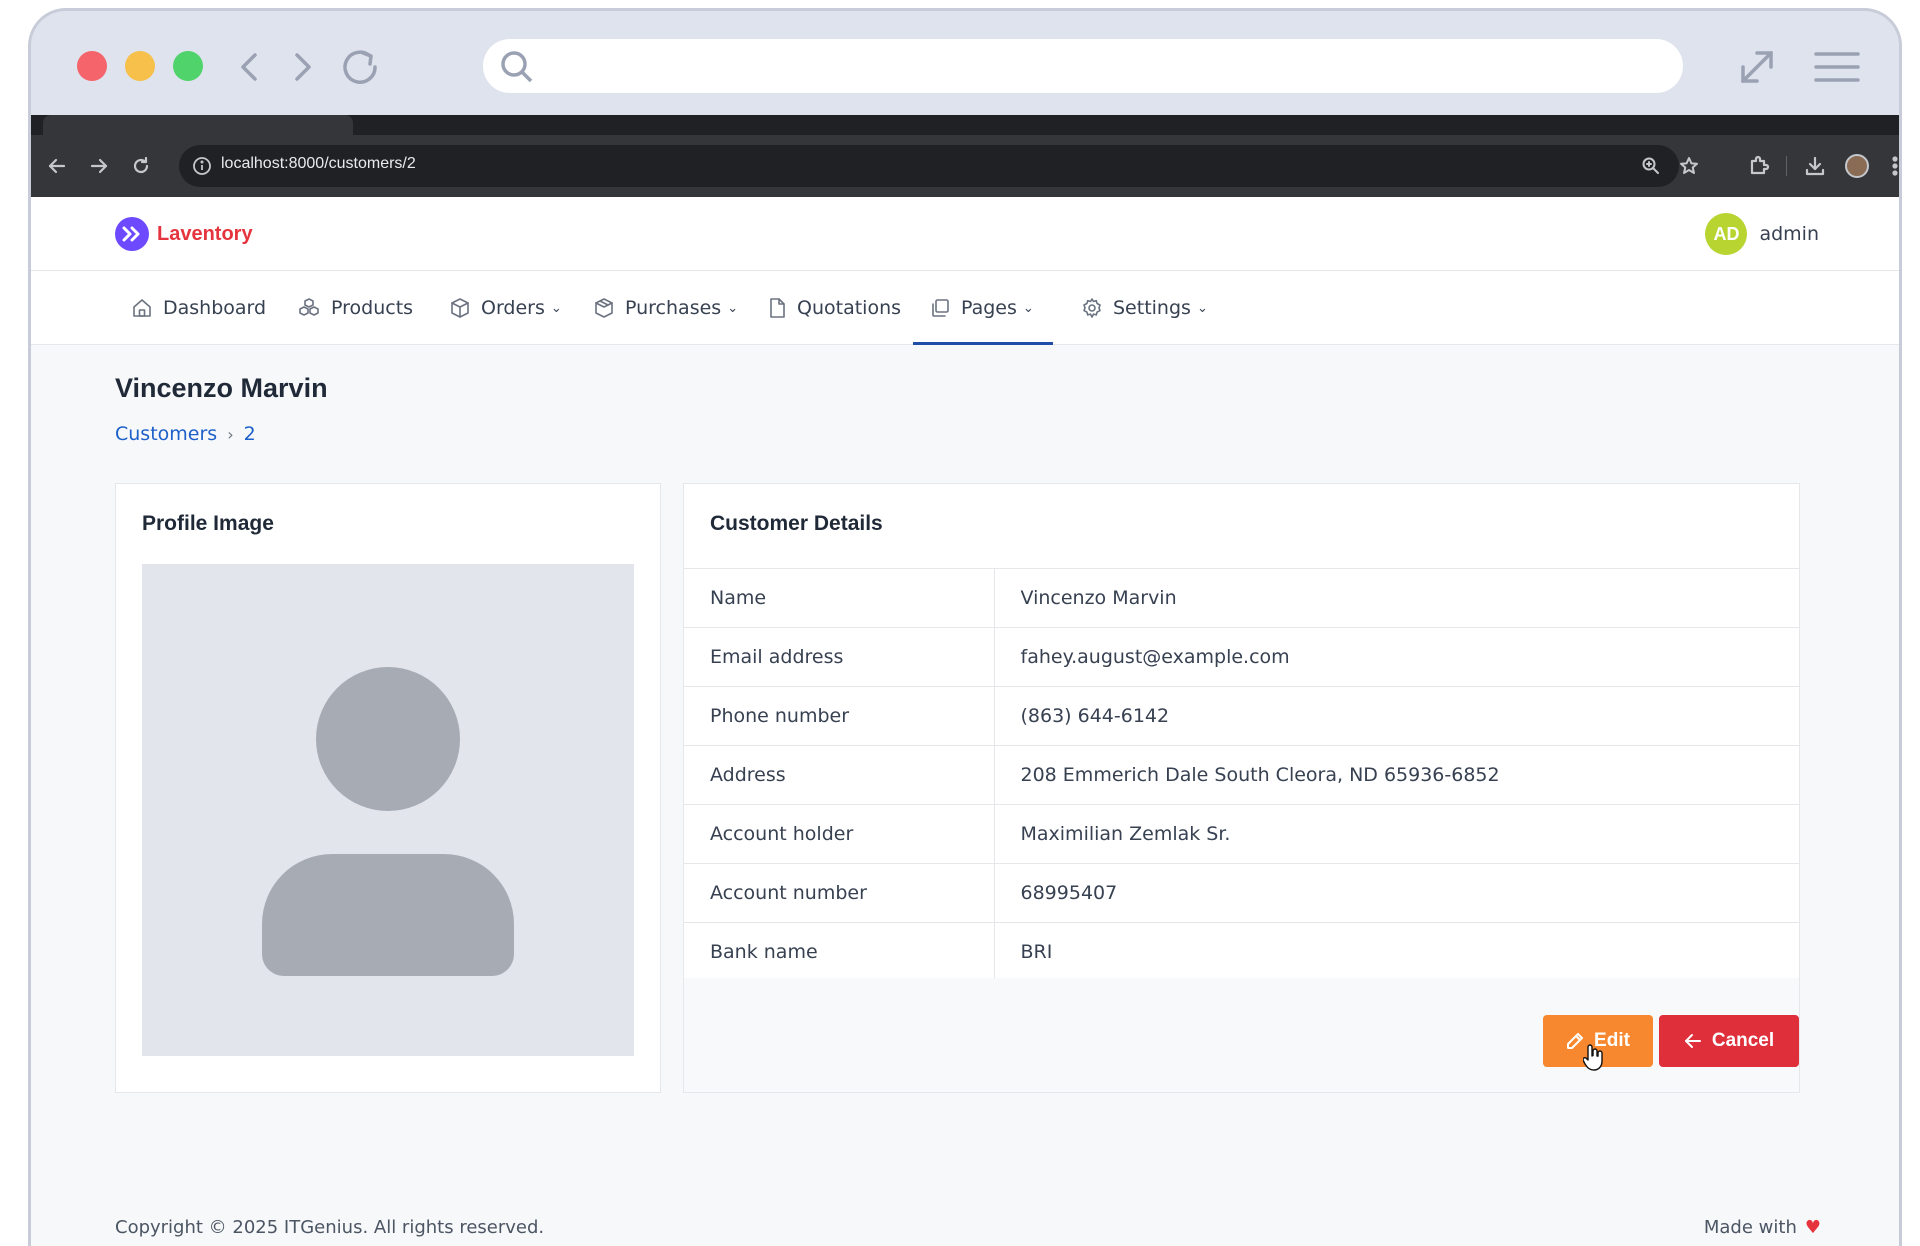 Image resolution: width=1920 pixels, height=1246 pixels. I want to click on table-row: Email address fahey.august@example.com, so click(1241, 657).